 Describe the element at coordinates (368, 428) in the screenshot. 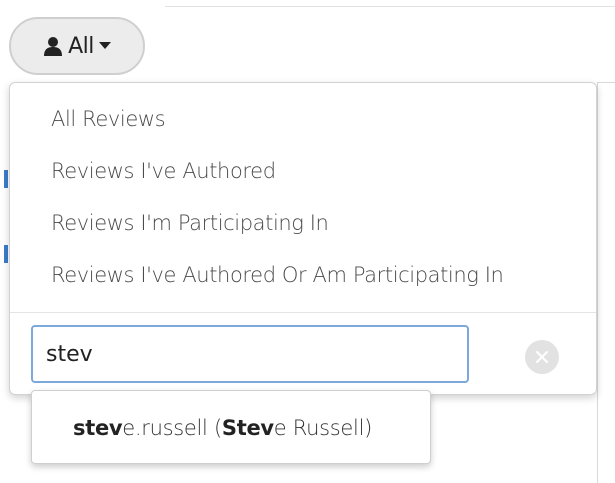

I see `suggestion-close-paren: )` at that location.